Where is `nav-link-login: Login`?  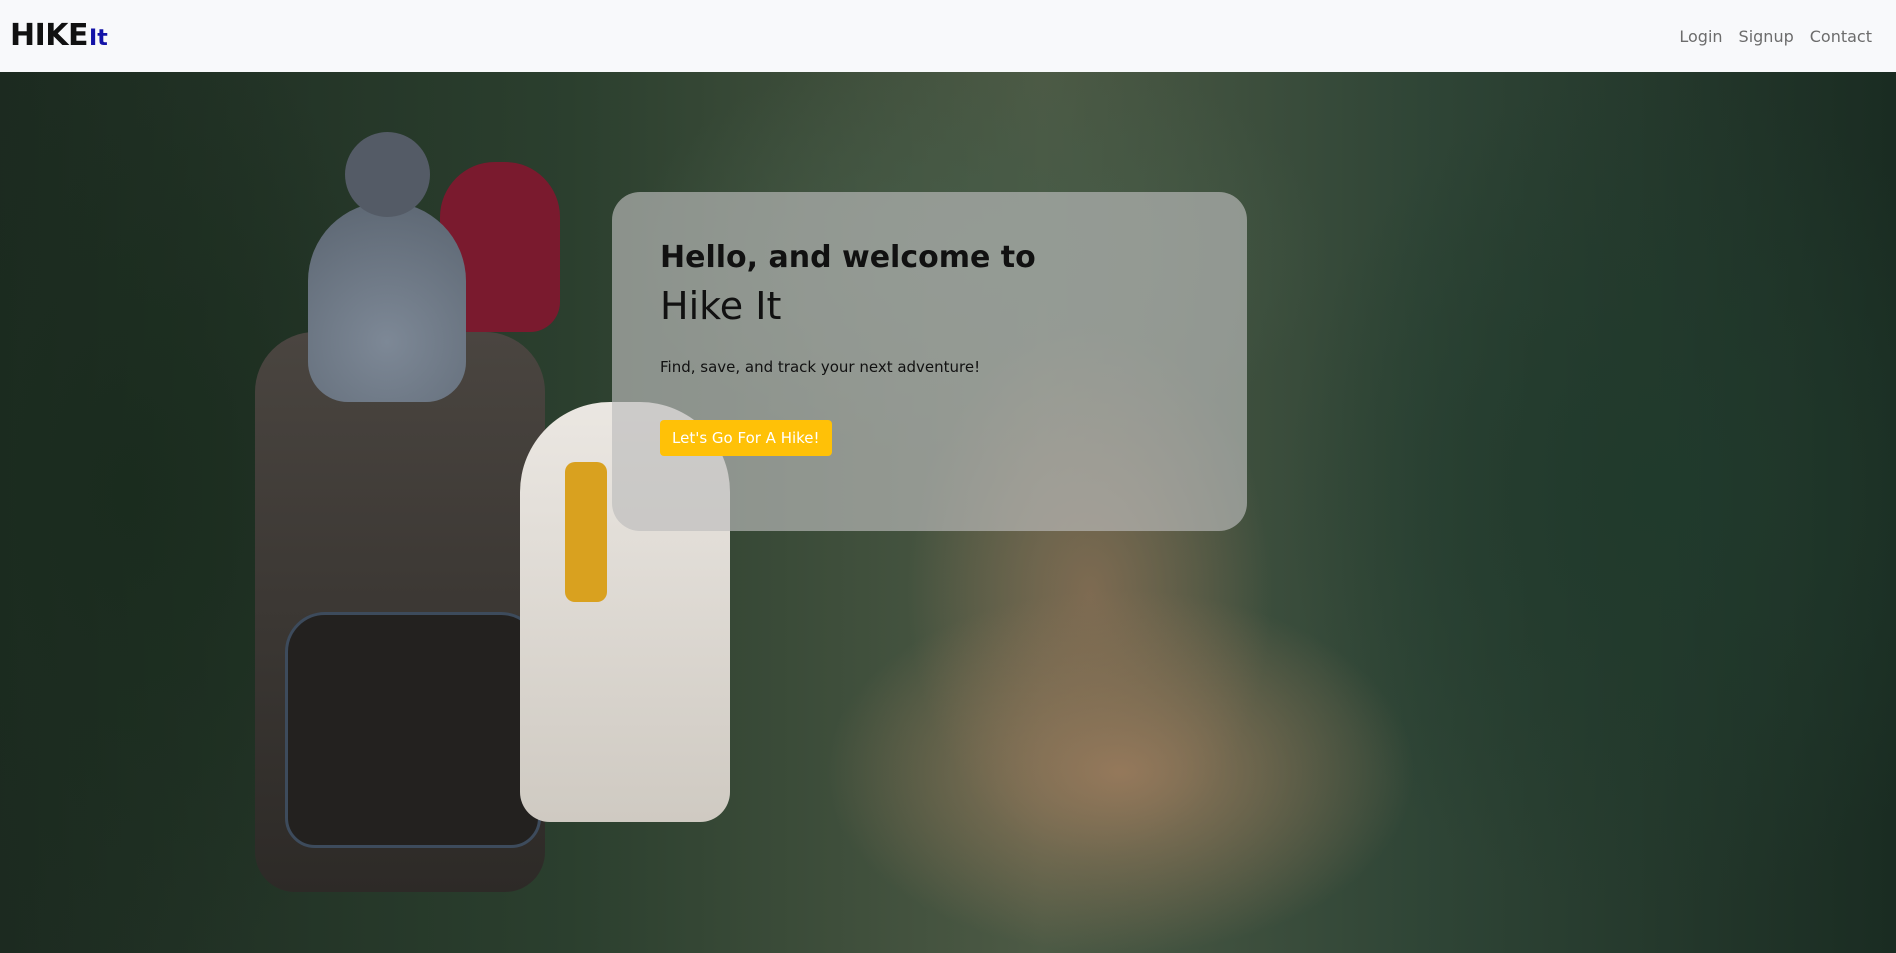 nav-link-login: Login is located at coordinates (1700, 36).